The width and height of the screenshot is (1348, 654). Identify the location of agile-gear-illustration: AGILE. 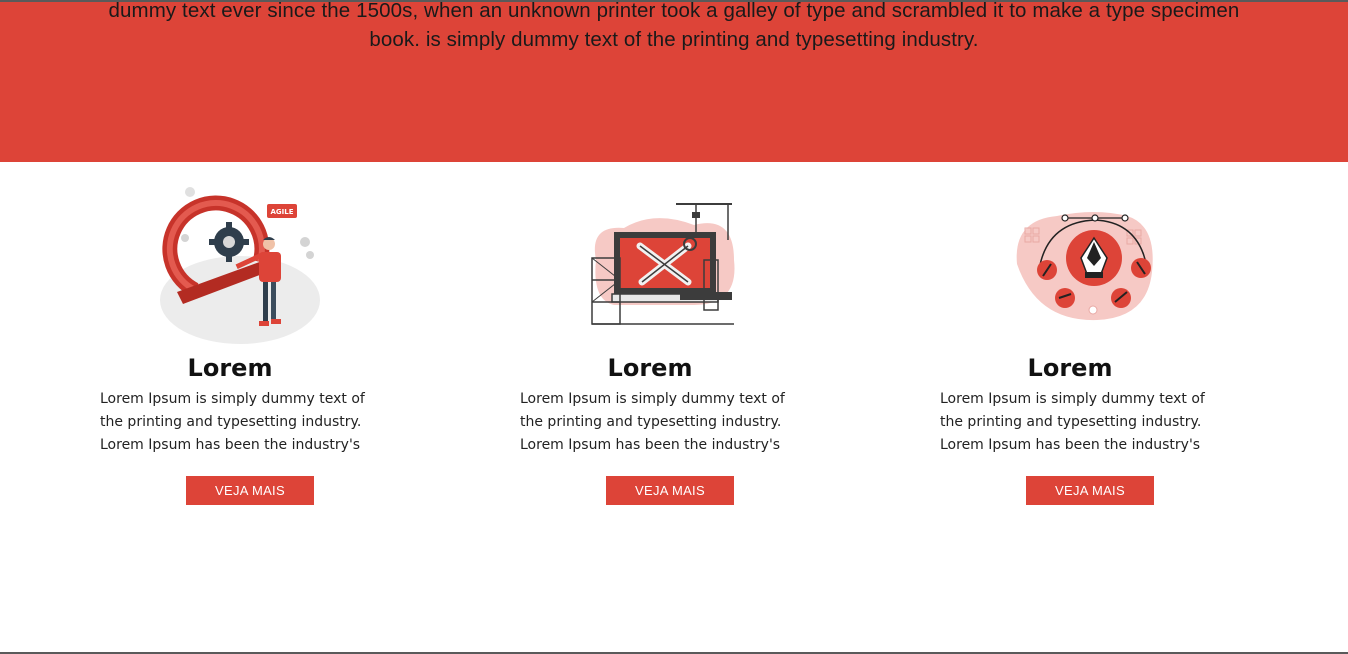
(240, 265).